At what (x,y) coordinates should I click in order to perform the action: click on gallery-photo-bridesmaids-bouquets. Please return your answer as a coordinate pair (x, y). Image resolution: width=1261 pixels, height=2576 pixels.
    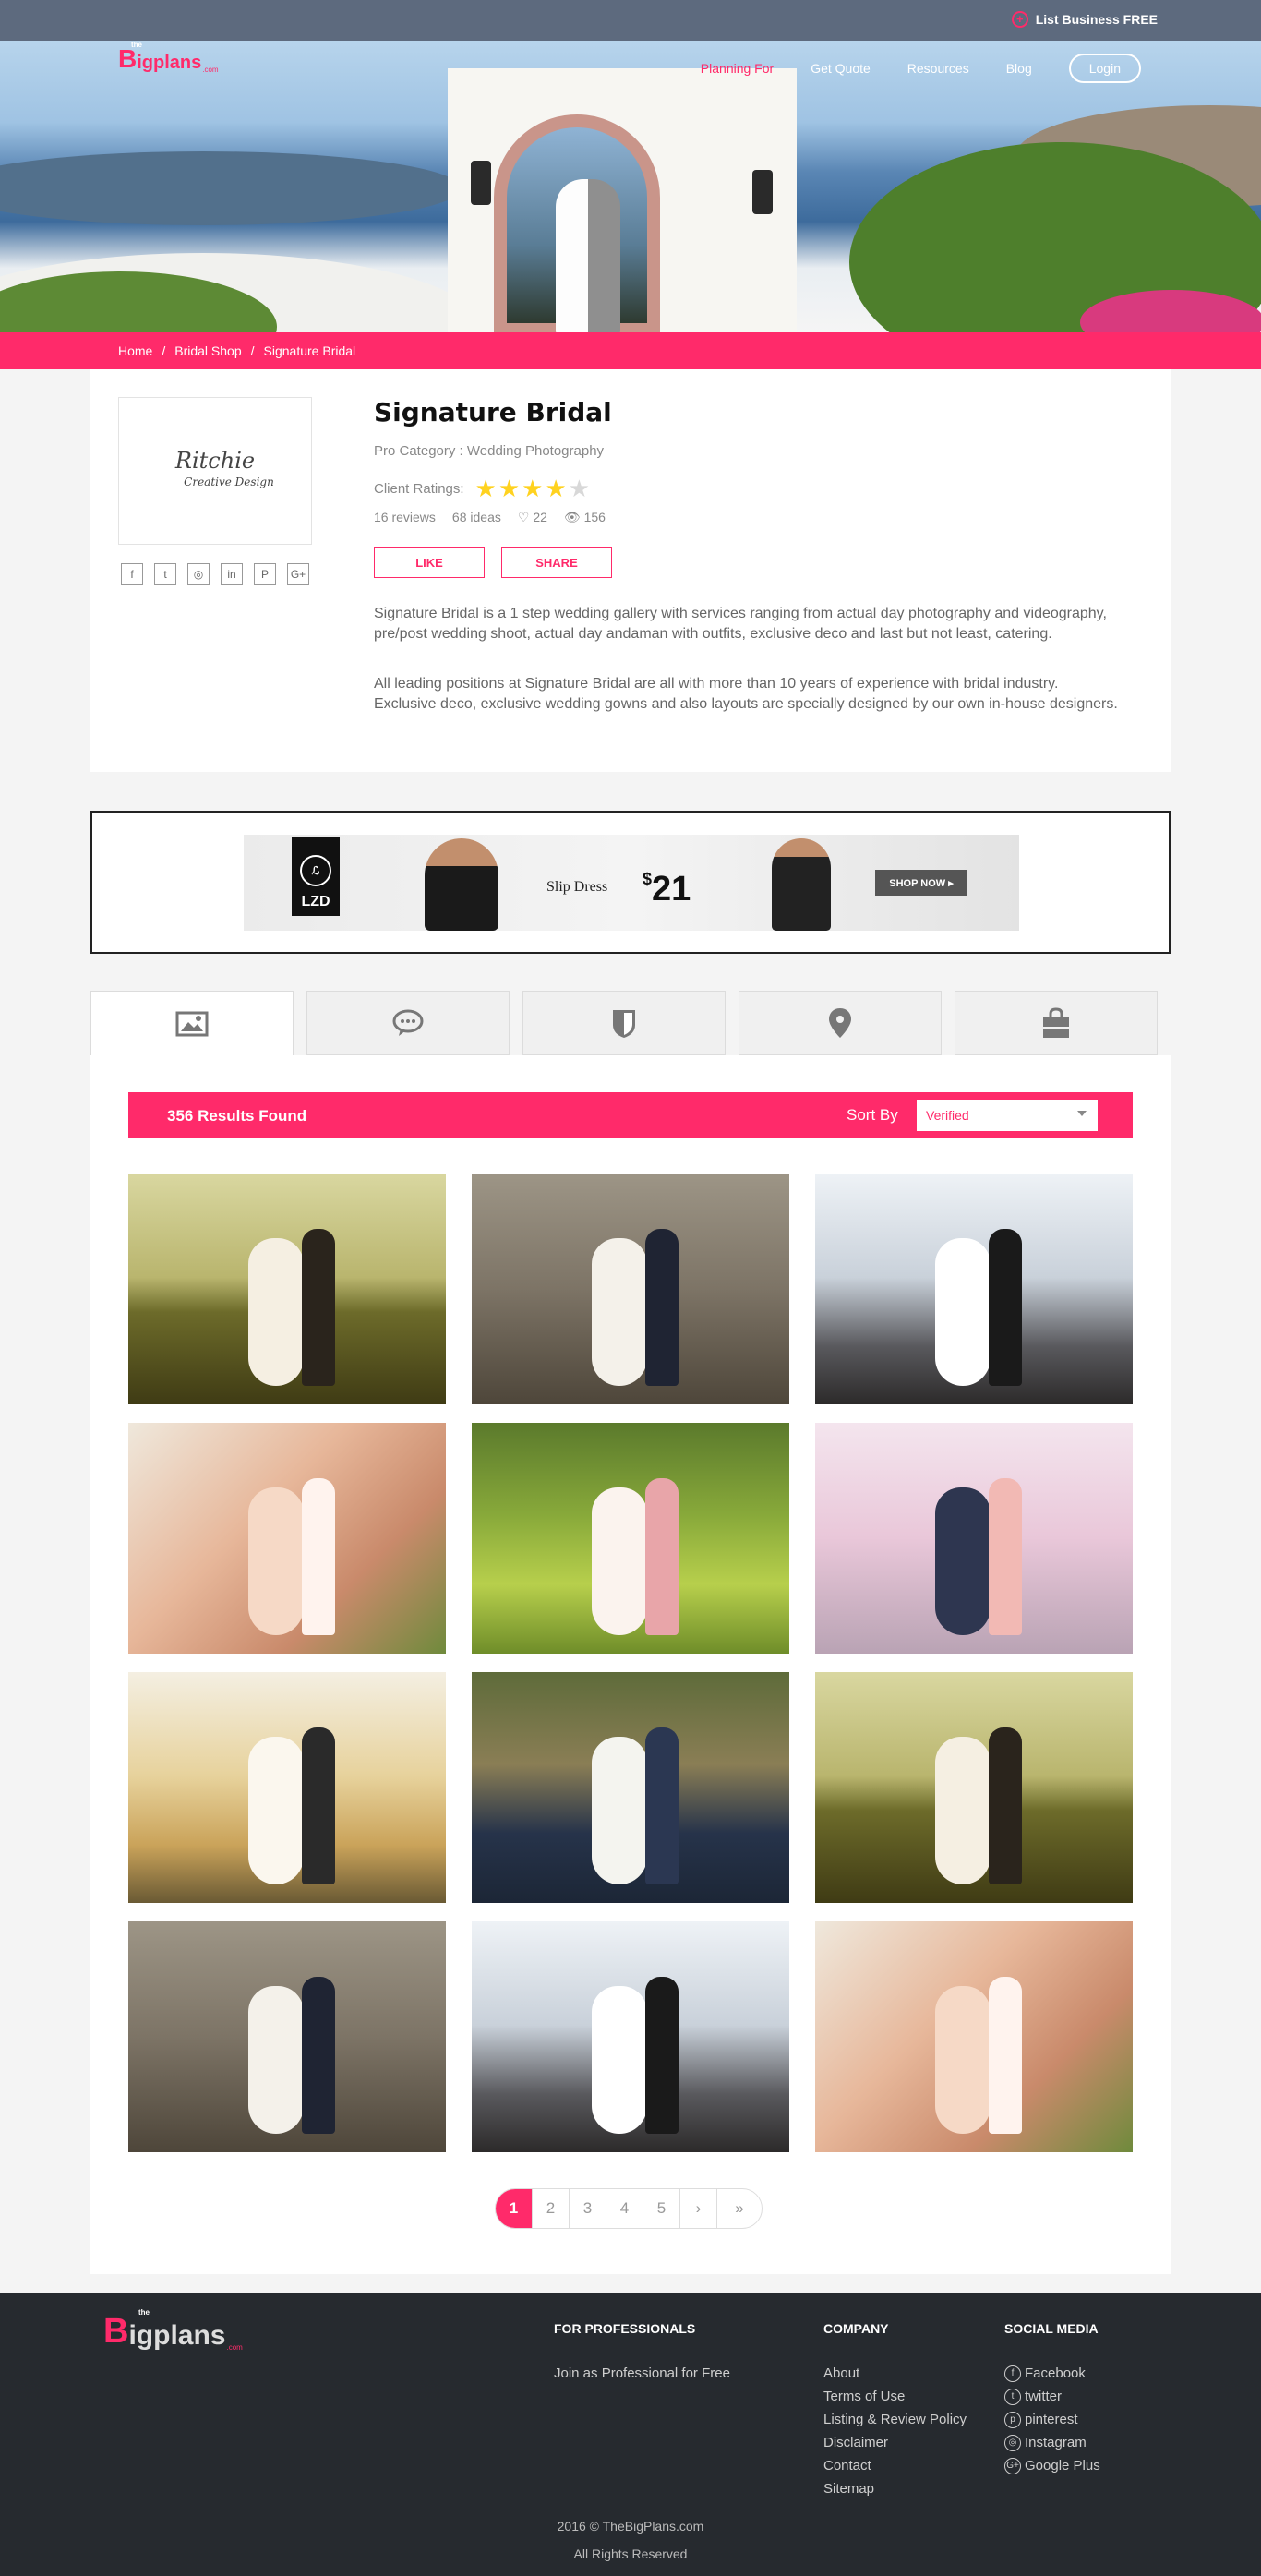
    Looking at the image, I should click on (630, 1787).